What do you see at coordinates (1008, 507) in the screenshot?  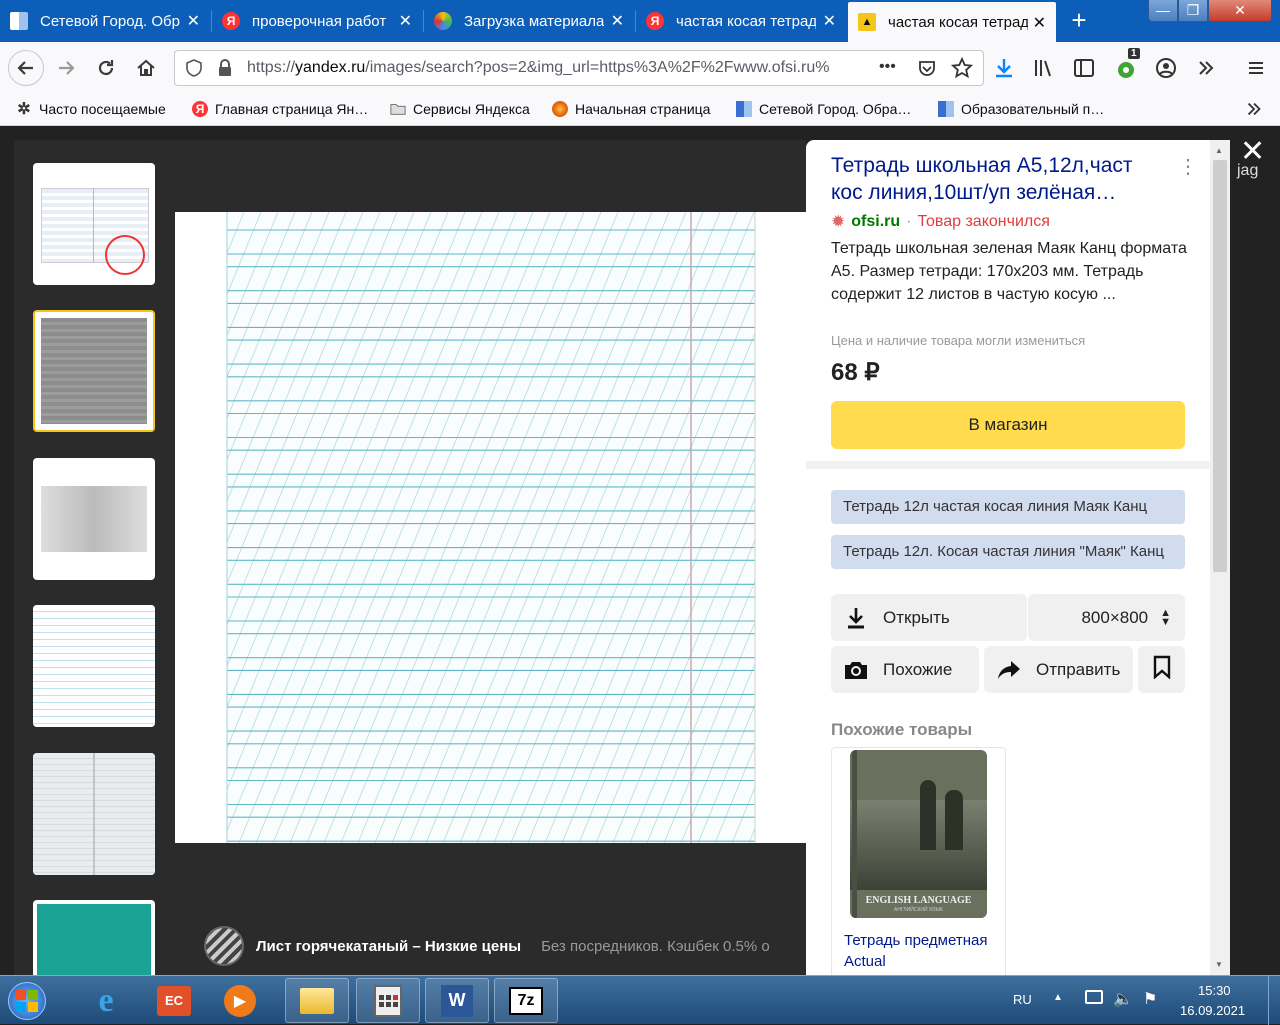 I see `related-query-tag-1: Тетрадь 12л частая косая линия Маяк Канц` at bounding box center [1008, 507].